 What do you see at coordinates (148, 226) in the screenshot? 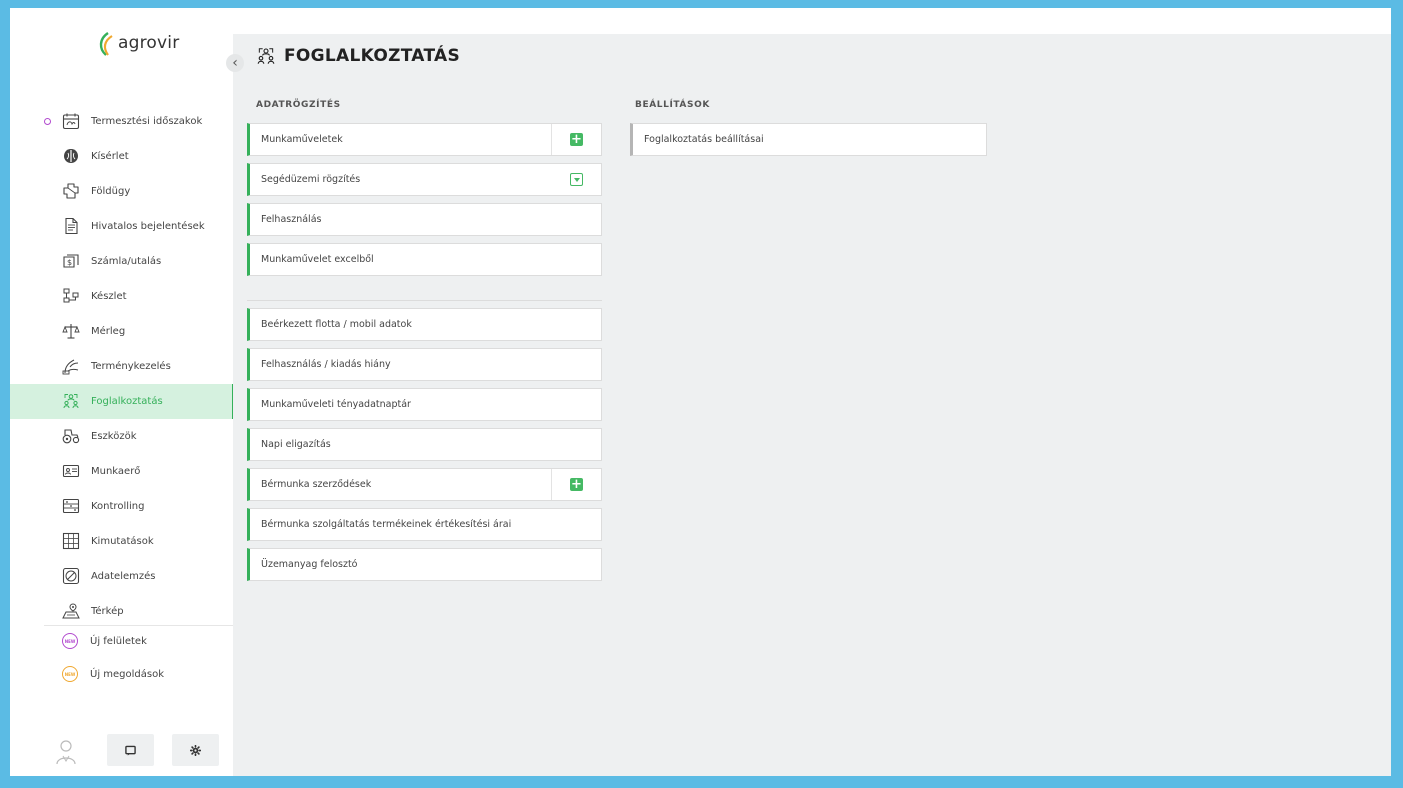
I see `sidebar-item-label: Hivatalos bejelentések` at bounding box center [148, 226].